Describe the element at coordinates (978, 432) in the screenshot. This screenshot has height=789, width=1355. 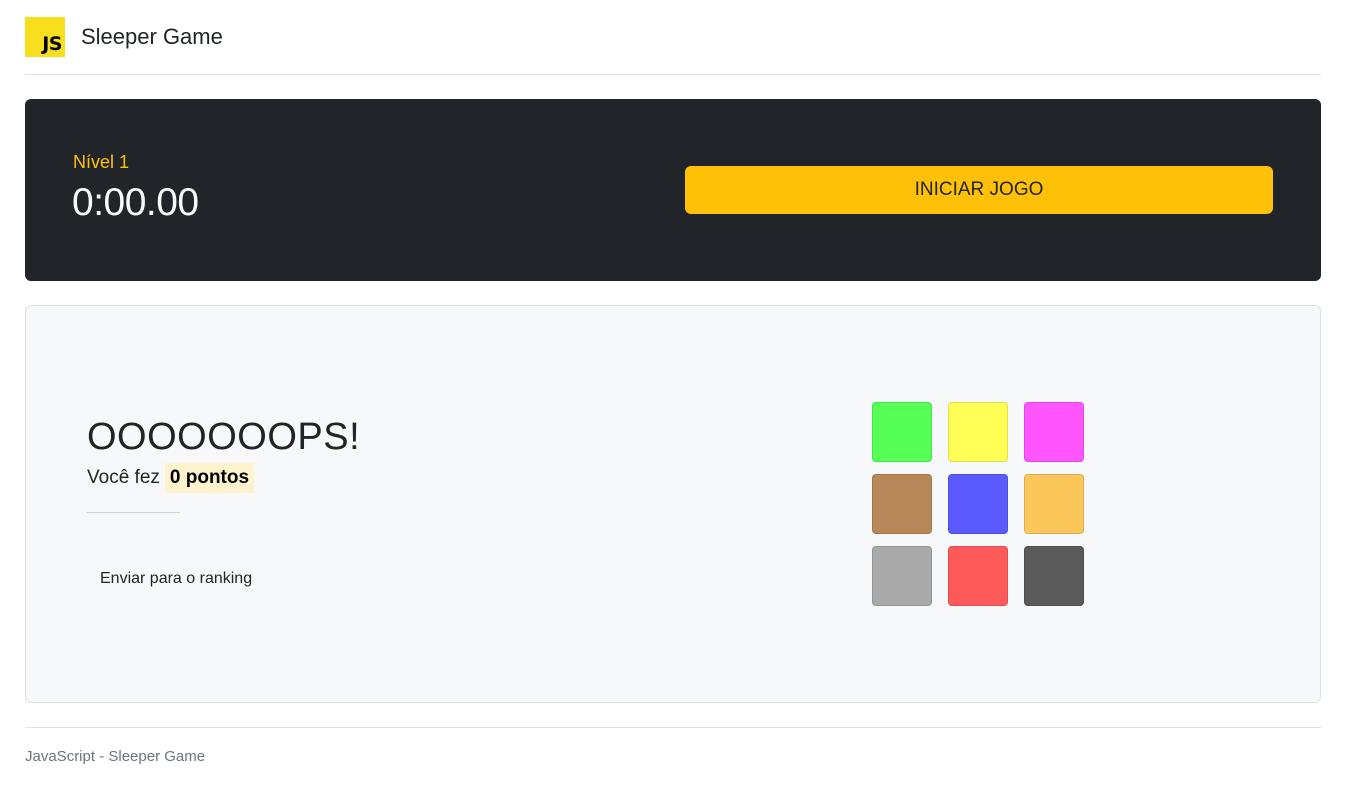
I see `tile-yellow` at that location.